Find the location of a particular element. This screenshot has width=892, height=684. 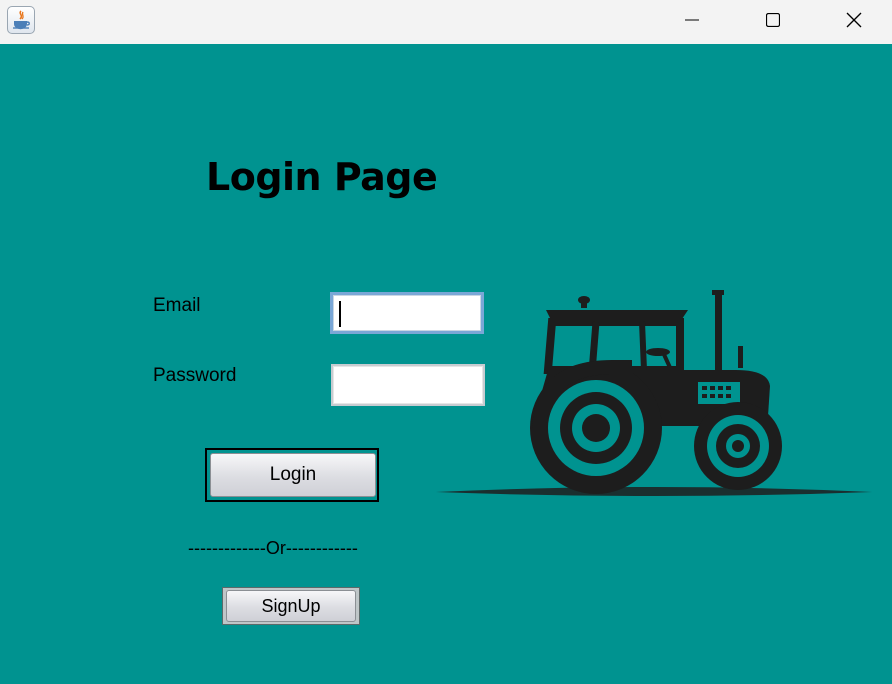

title-bar is located at coordinates (446, 22).